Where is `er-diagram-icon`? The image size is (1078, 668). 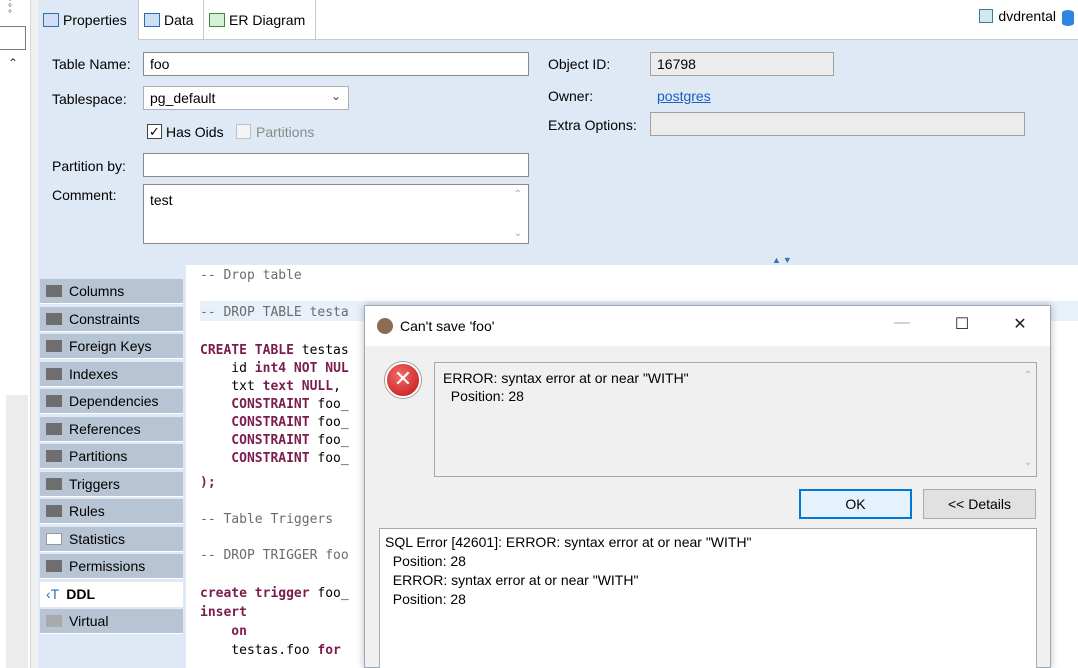
er-diagram-icon is located at coordinates (217, 20).